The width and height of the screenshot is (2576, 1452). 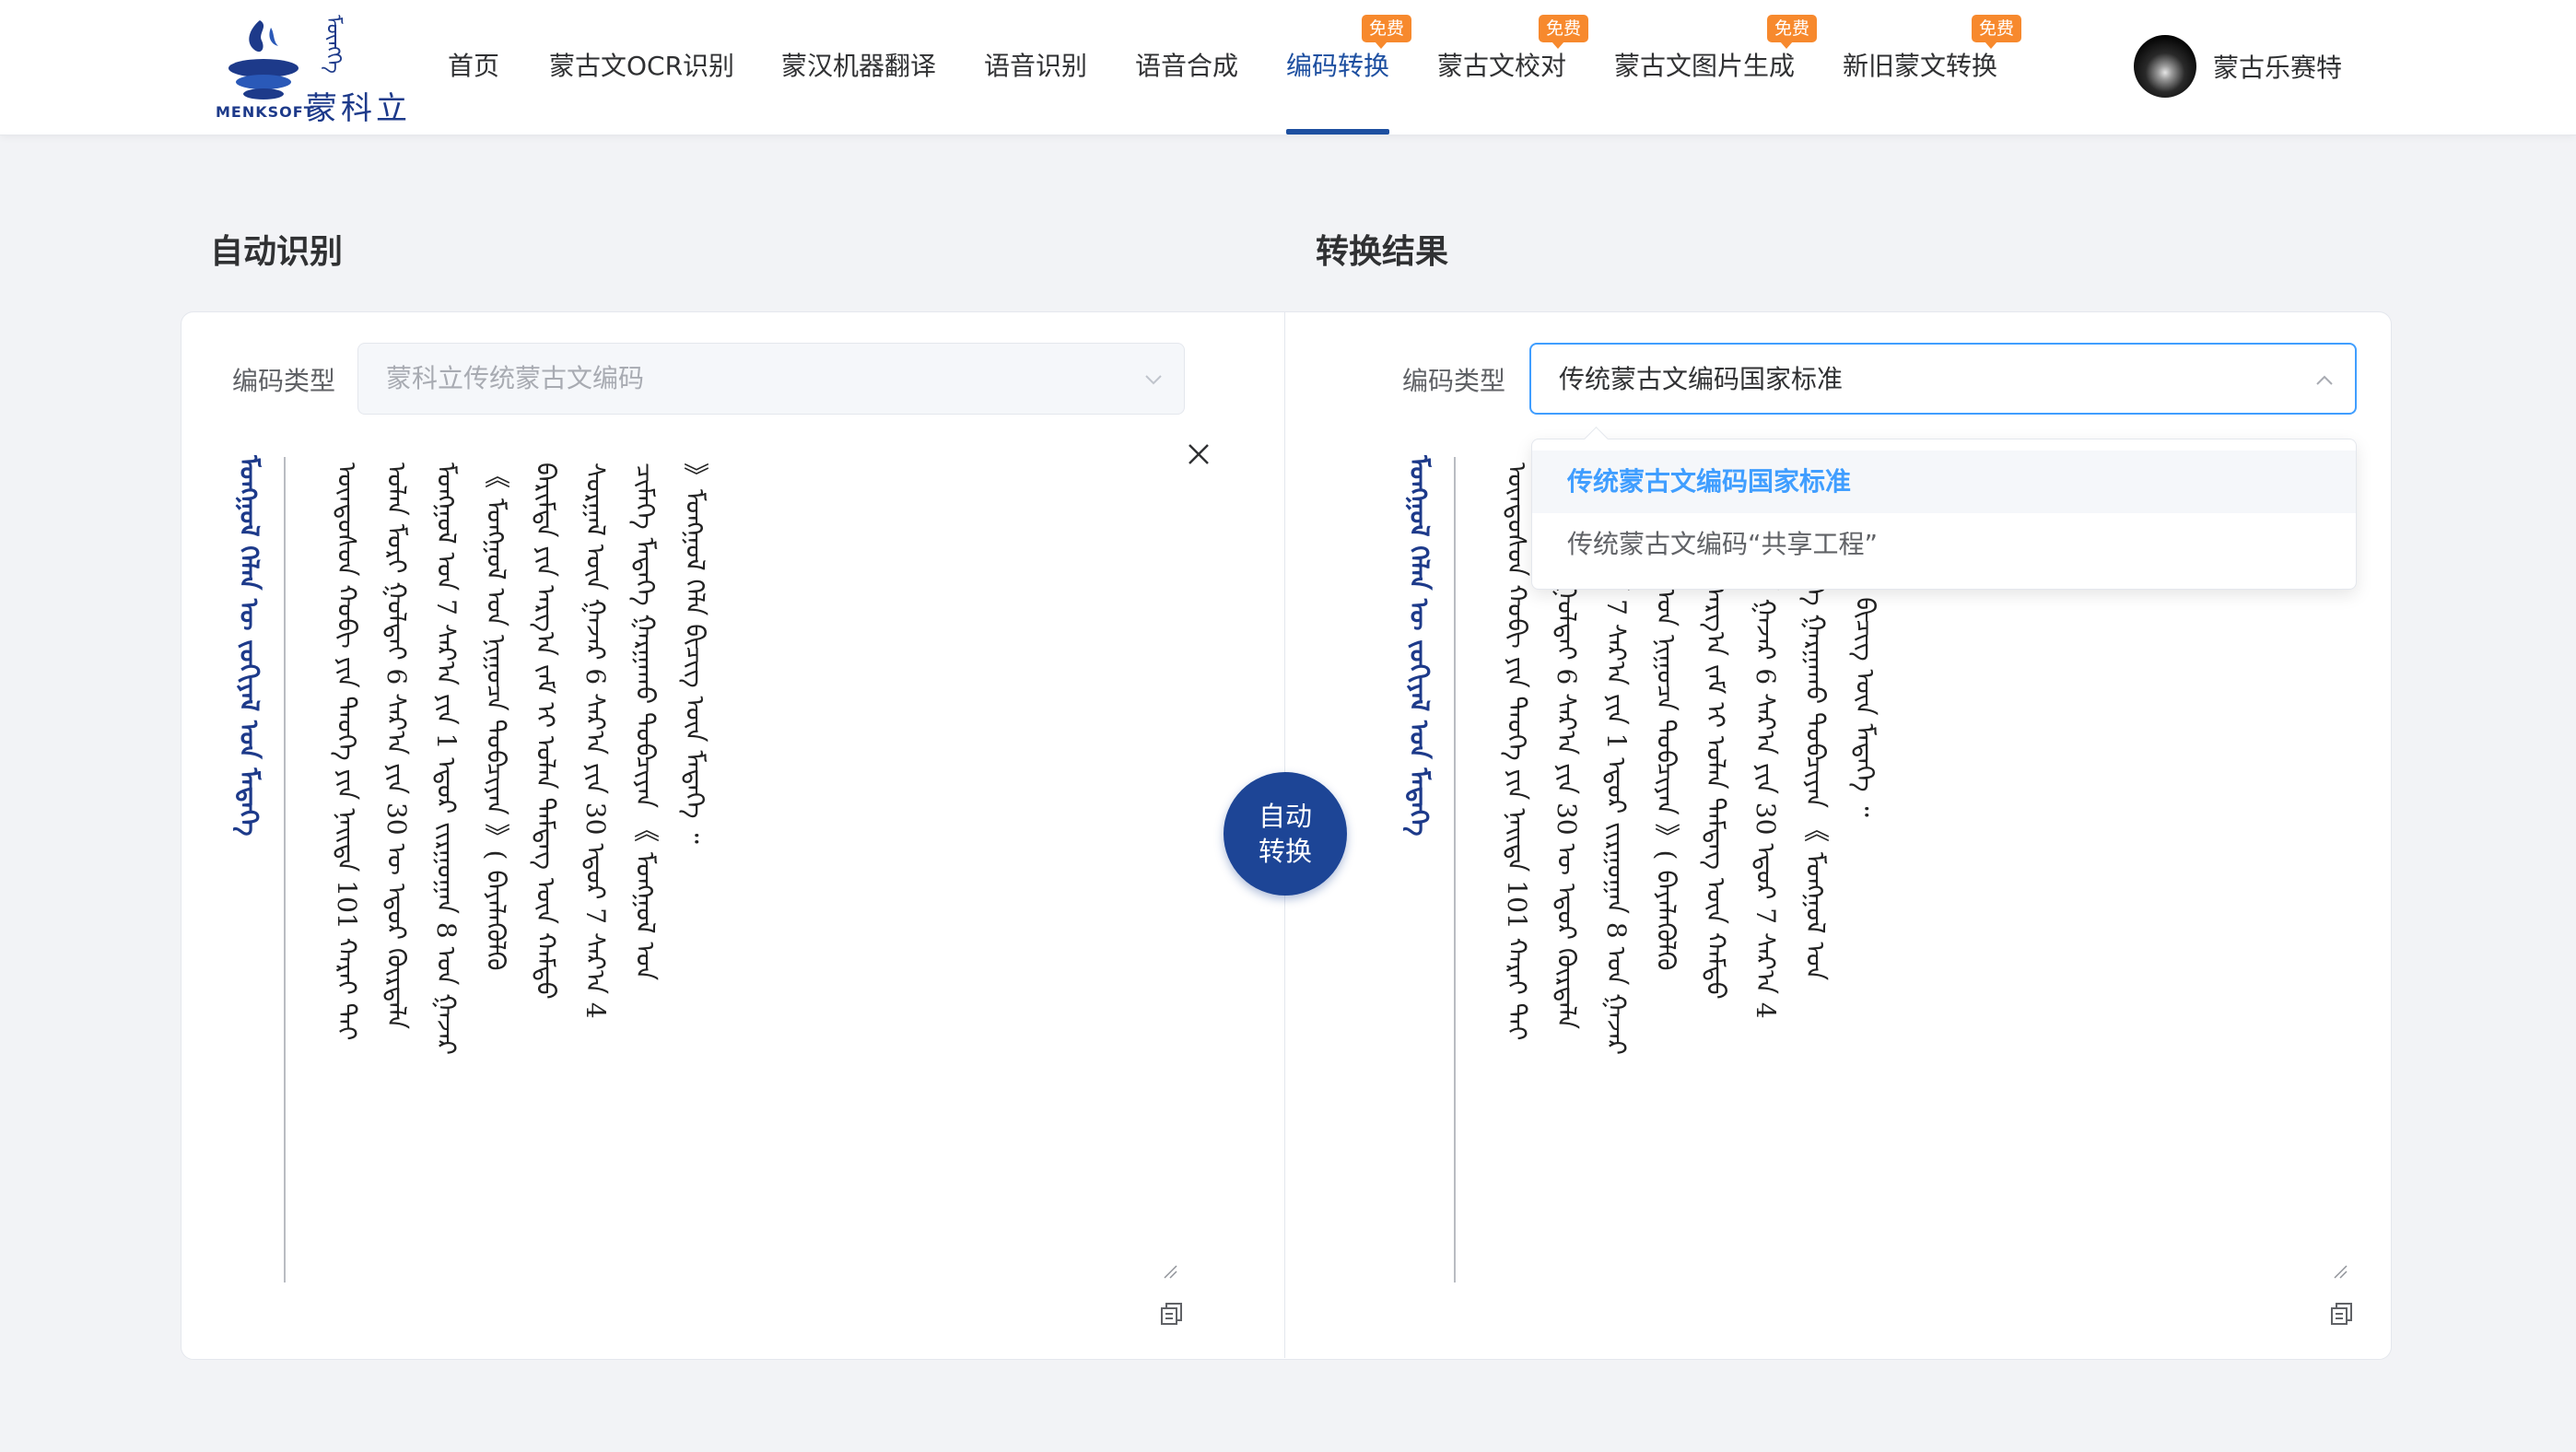 What do you see at coordinates (2324, 380) in the screenshot?
I see `chevron-up-icon` at bounding box center [2324, 380].